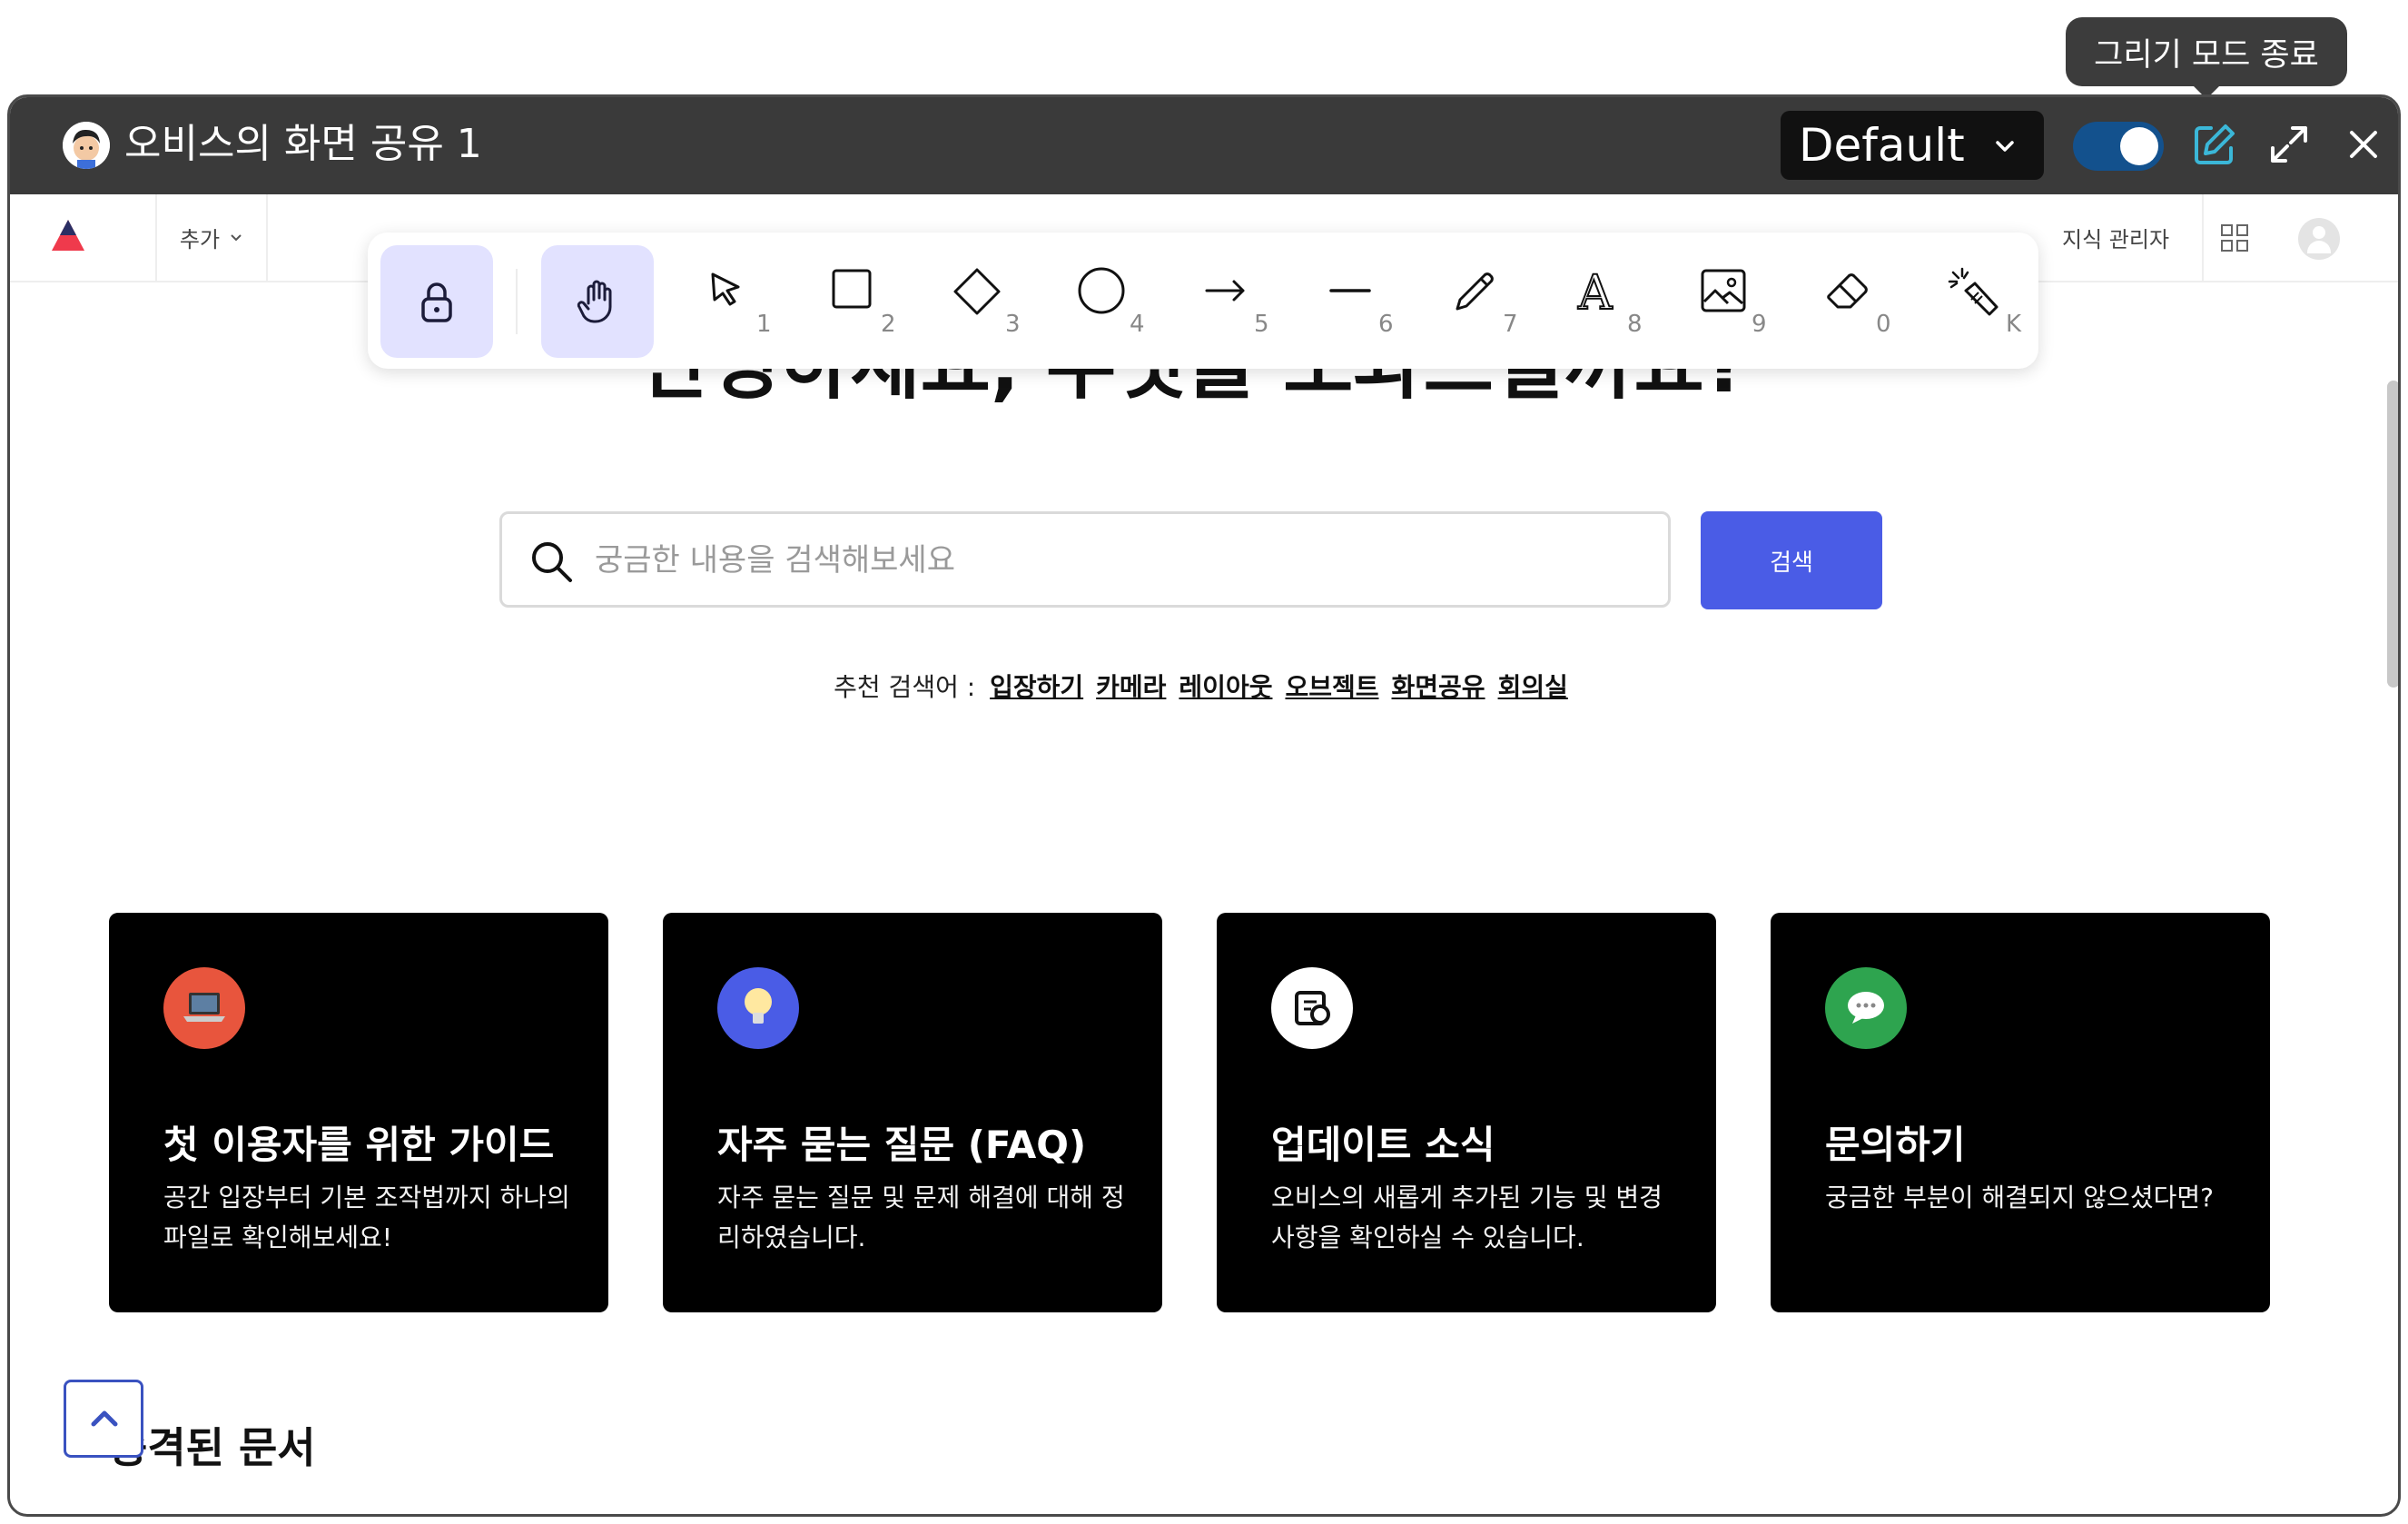 This screenshot has width=2408, height=1524. I want to click on image-tool: 9, so click(1735, 303).